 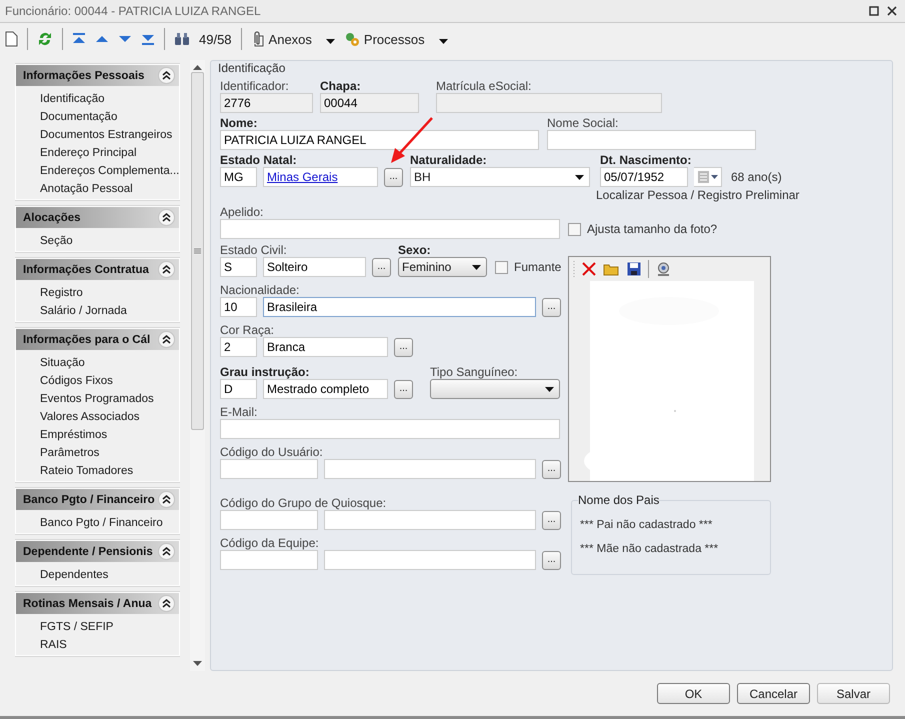 What do you see at coordinates (45, 39) in the screenshot?
I see `refresh-icon` at bounding box center [45, 39].